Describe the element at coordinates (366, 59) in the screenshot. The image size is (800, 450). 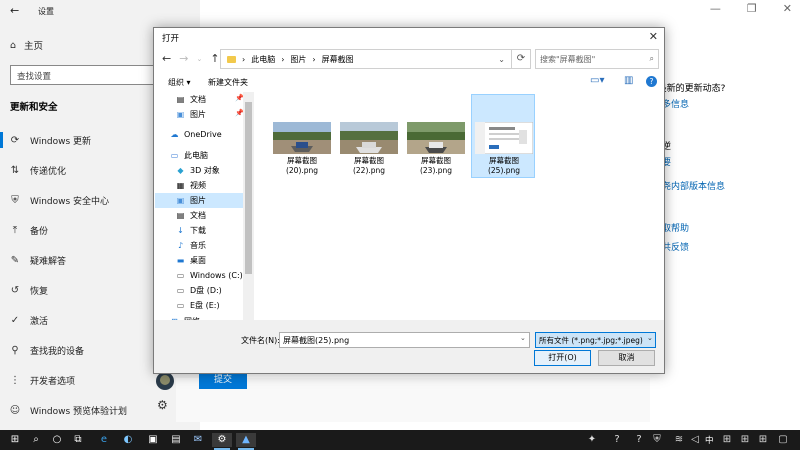
I see `address-bar: › 此电脑 › 图片 › 屏幕截图 ⌄` at that location.